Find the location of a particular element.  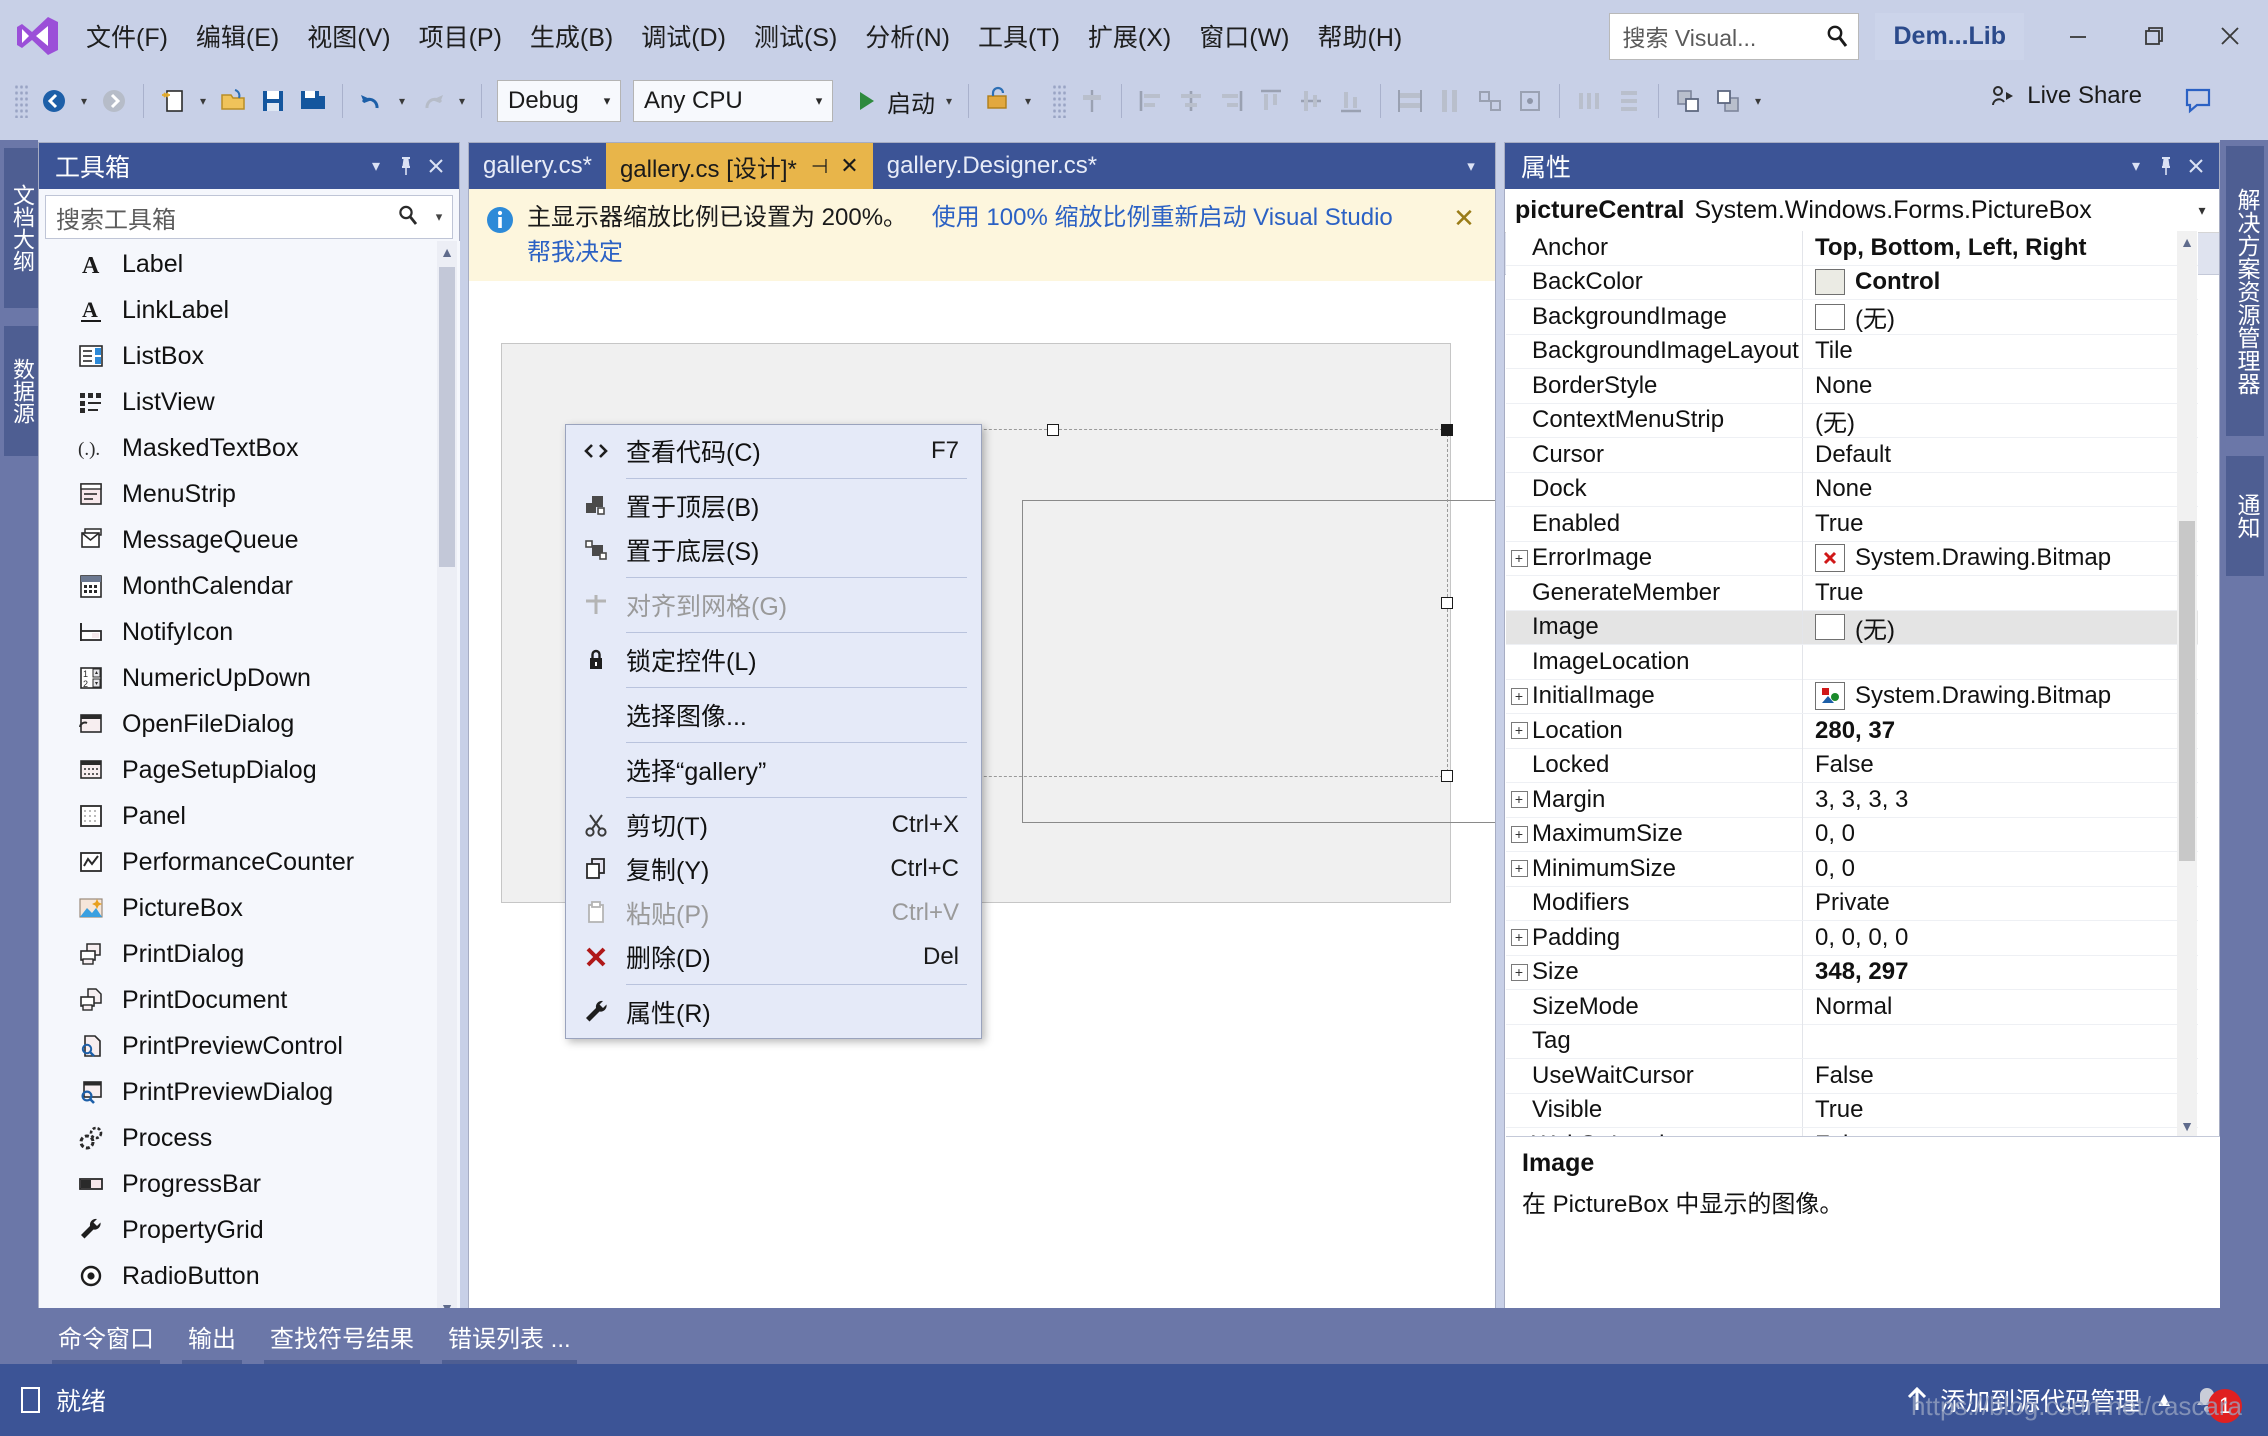

context-menu-item-6: 选择“gallery” is located at coordinates (773, 770).